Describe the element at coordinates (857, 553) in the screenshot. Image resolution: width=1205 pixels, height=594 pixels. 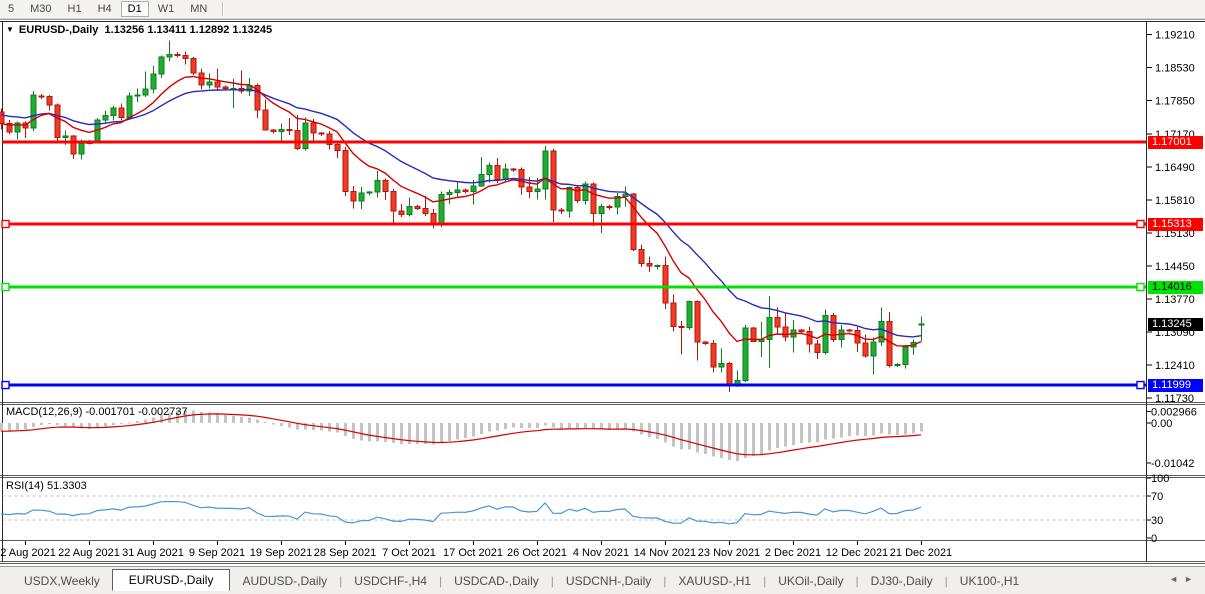
I see `date-label: 12 Dec 2021` at that location.